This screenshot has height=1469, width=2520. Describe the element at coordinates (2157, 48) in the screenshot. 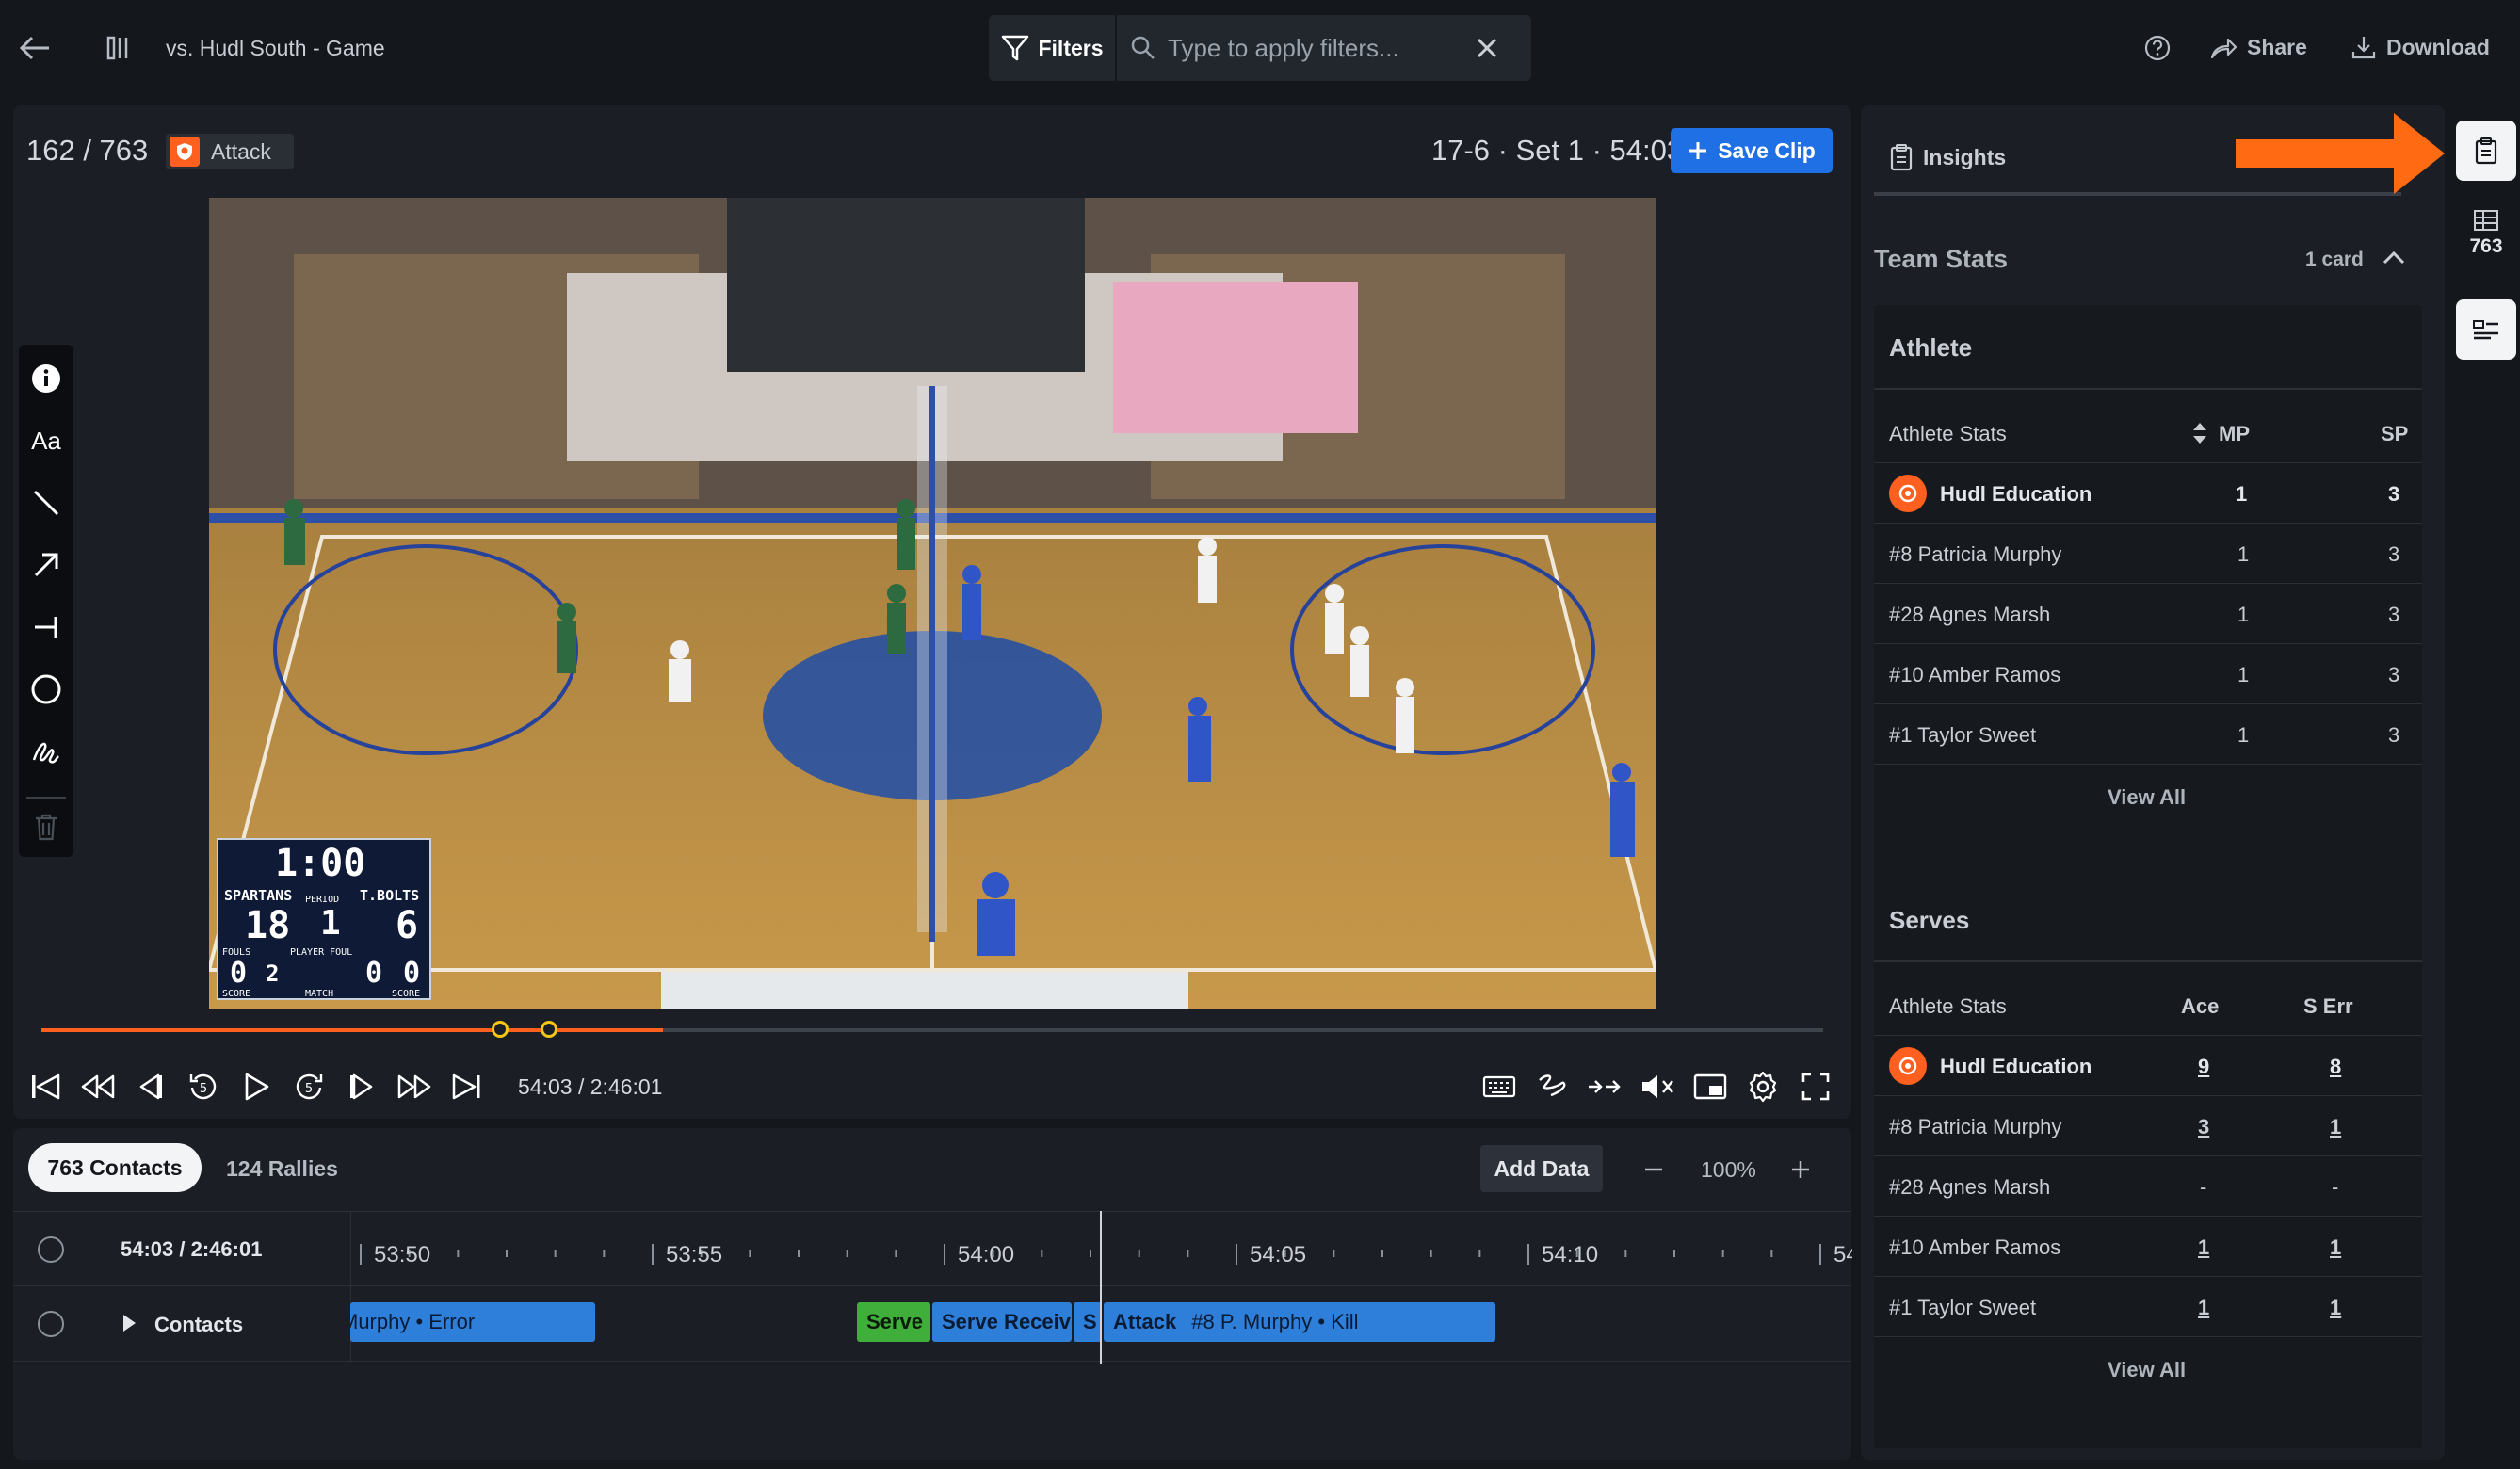

I see `help-icon` at that location.